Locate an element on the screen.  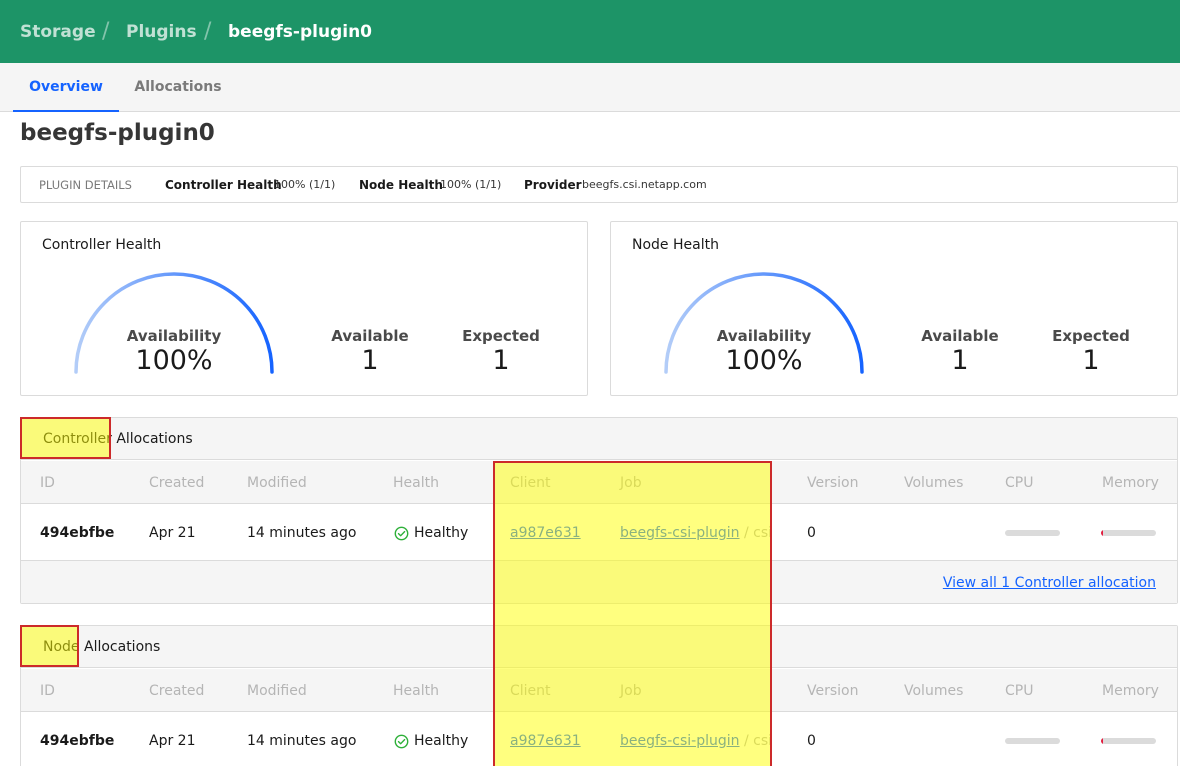
view-all-controller-allocations-link: View all 1 Controller allocation is located at coordinates (1049, 583).